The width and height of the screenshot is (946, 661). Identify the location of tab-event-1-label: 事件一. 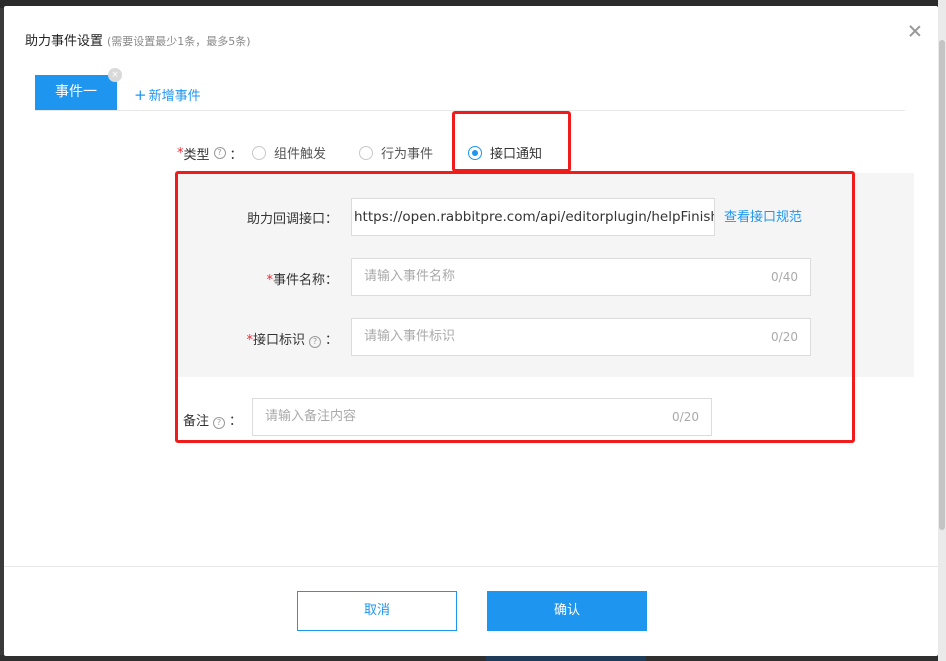
(76, 92).